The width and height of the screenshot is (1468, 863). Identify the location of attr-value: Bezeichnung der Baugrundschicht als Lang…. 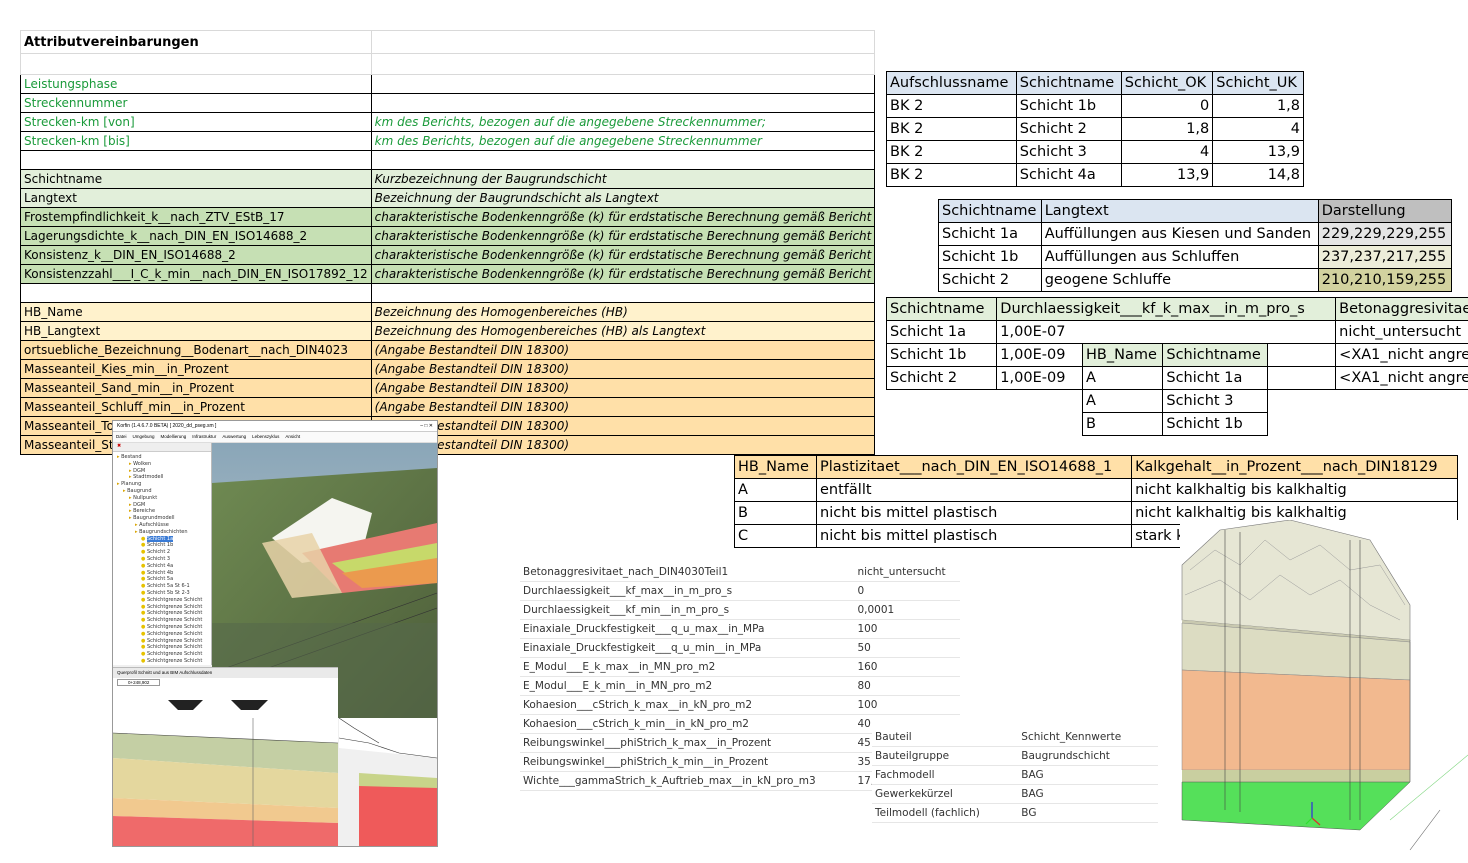
(623, 198).